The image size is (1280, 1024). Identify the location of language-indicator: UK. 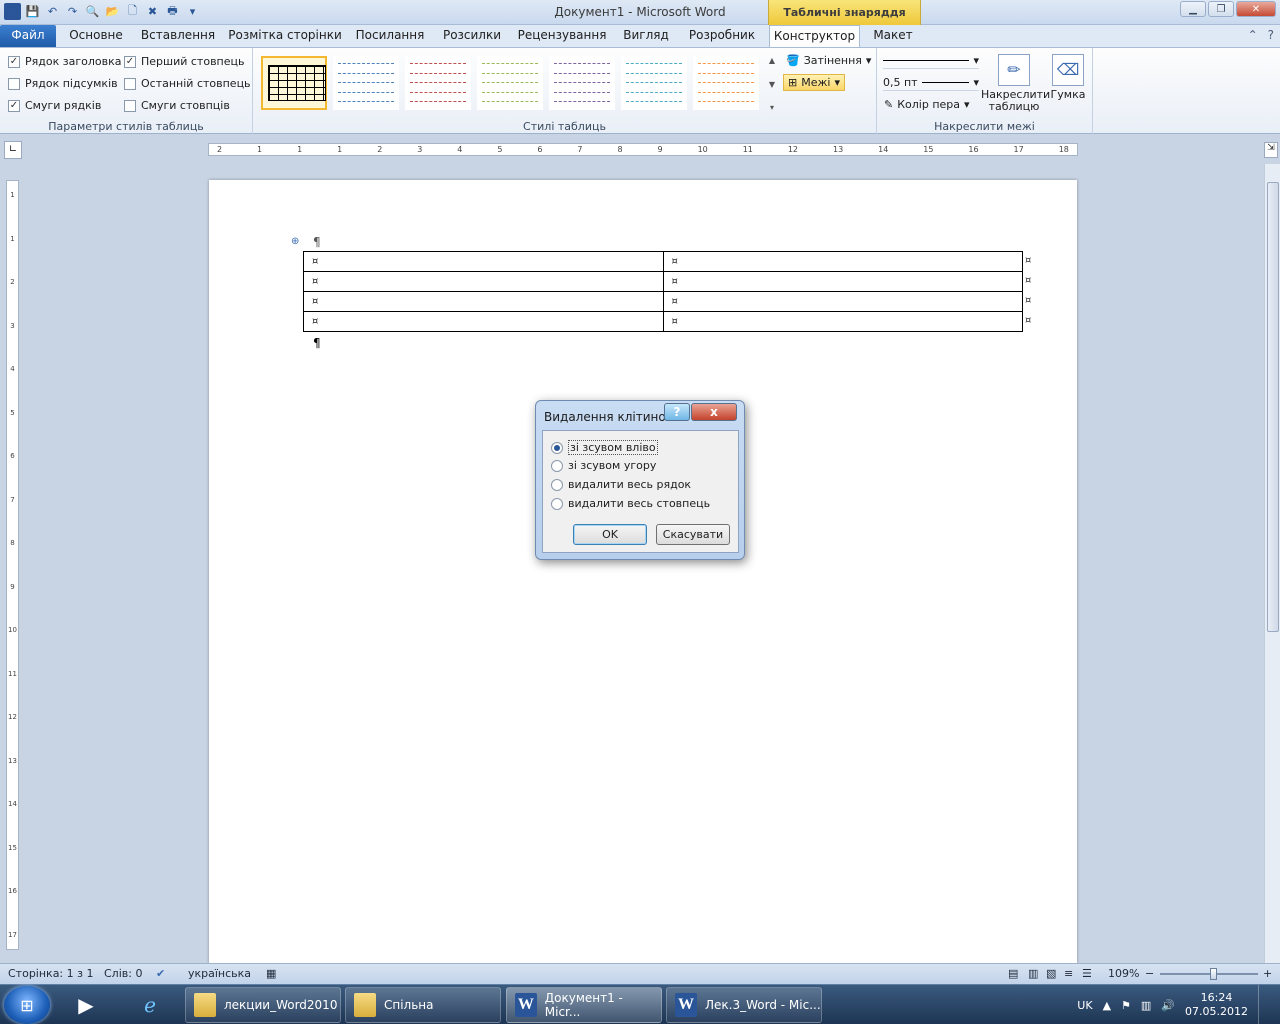
(1084, 1005).